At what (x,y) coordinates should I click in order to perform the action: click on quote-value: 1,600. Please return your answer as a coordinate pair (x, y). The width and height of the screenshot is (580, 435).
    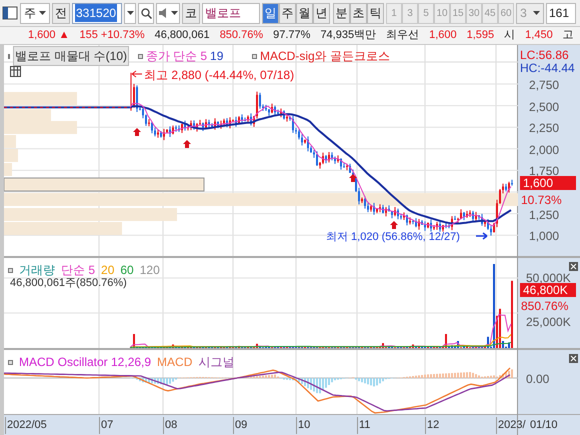
    Looking at the image, I should click on (443, 36).